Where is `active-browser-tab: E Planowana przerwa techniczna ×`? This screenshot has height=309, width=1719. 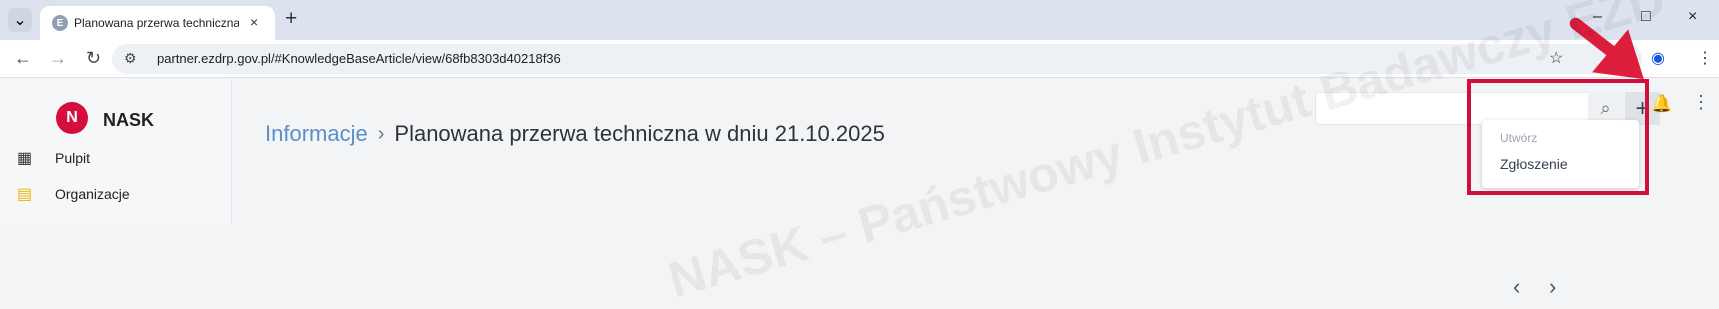
active-browser-tab: E Planowana przerwa techniczna × is located at coordinates (157, 23).